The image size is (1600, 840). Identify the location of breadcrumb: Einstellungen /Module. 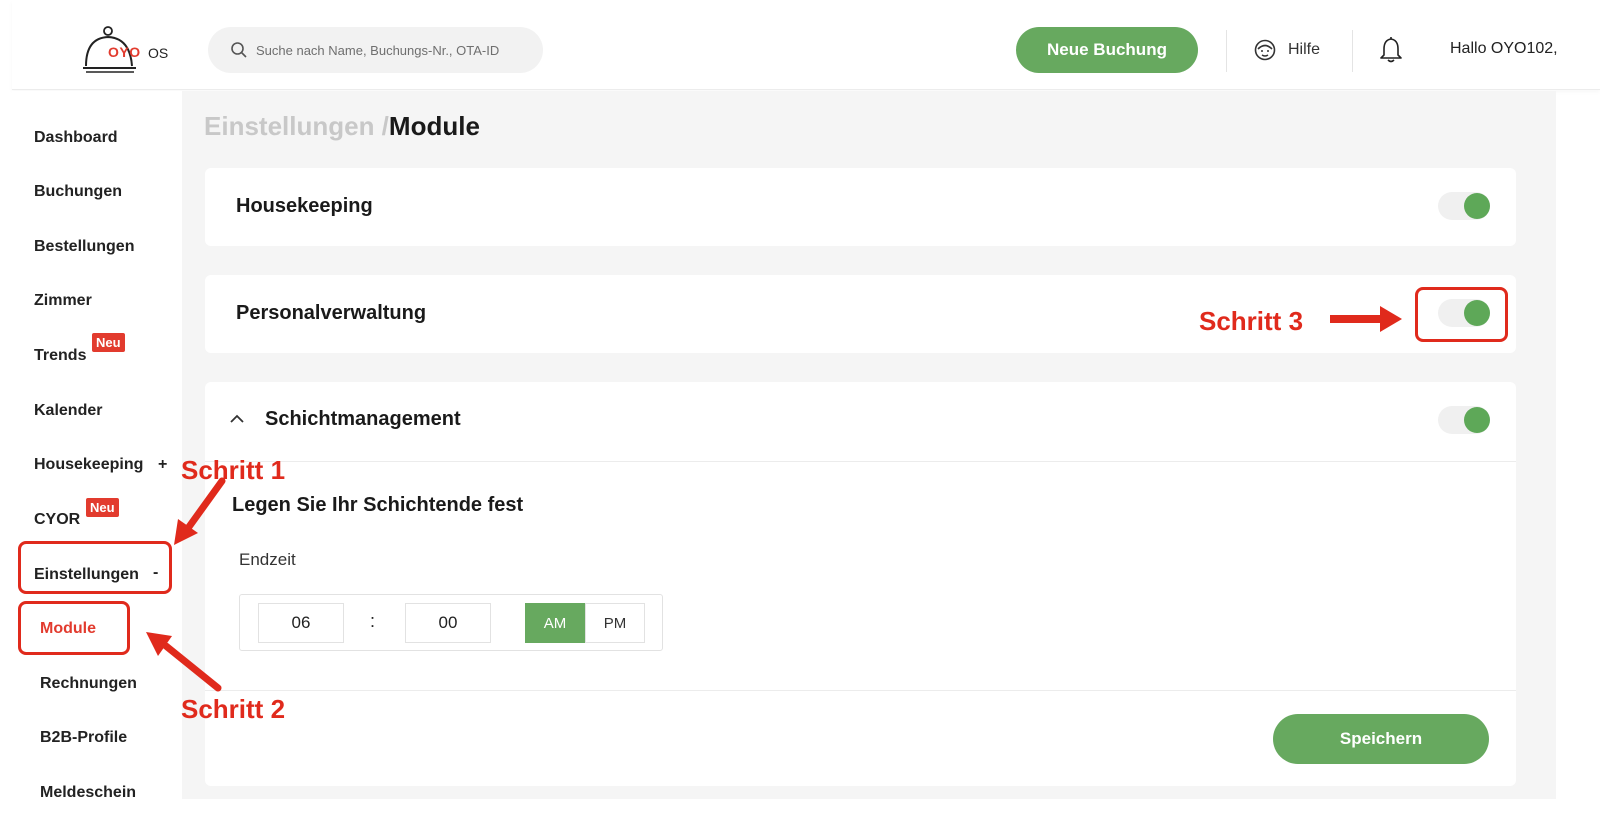
(342, 126).